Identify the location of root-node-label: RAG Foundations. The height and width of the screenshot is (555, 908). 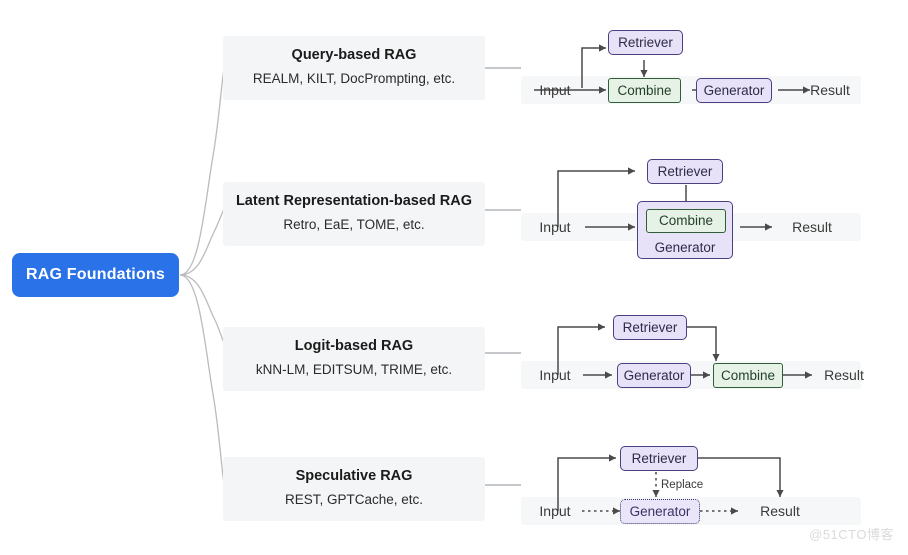
(95, 274).